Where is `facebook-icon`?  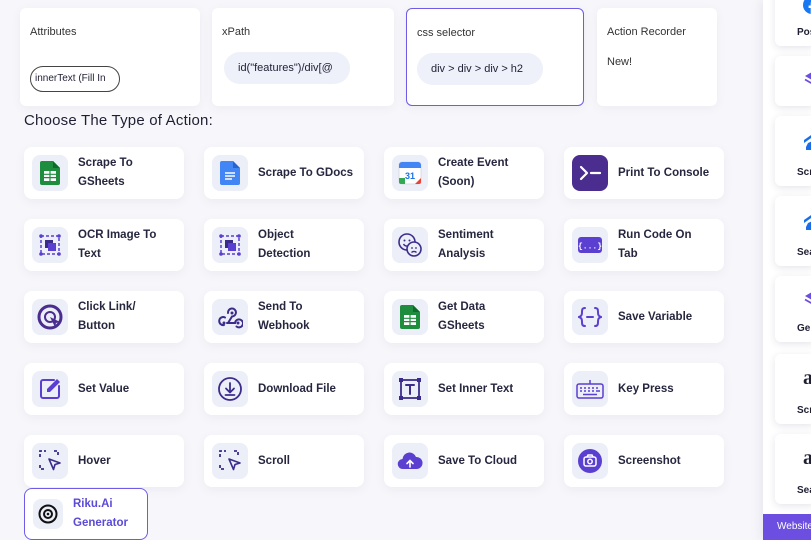
facebook-icon is located at coordinates (807, 8).